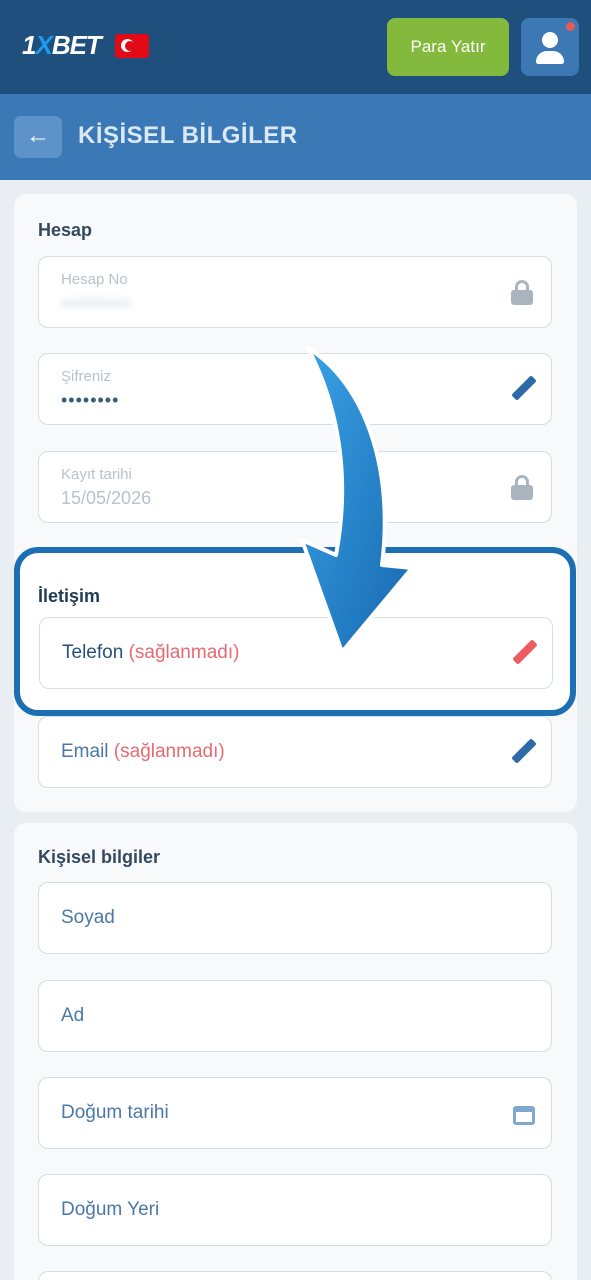 The width and height of the screenshot is (591, 1280). Describe the element at coordinates (38, 137) in the screenshot. I see `back-arrow-icon: ←` at that location.